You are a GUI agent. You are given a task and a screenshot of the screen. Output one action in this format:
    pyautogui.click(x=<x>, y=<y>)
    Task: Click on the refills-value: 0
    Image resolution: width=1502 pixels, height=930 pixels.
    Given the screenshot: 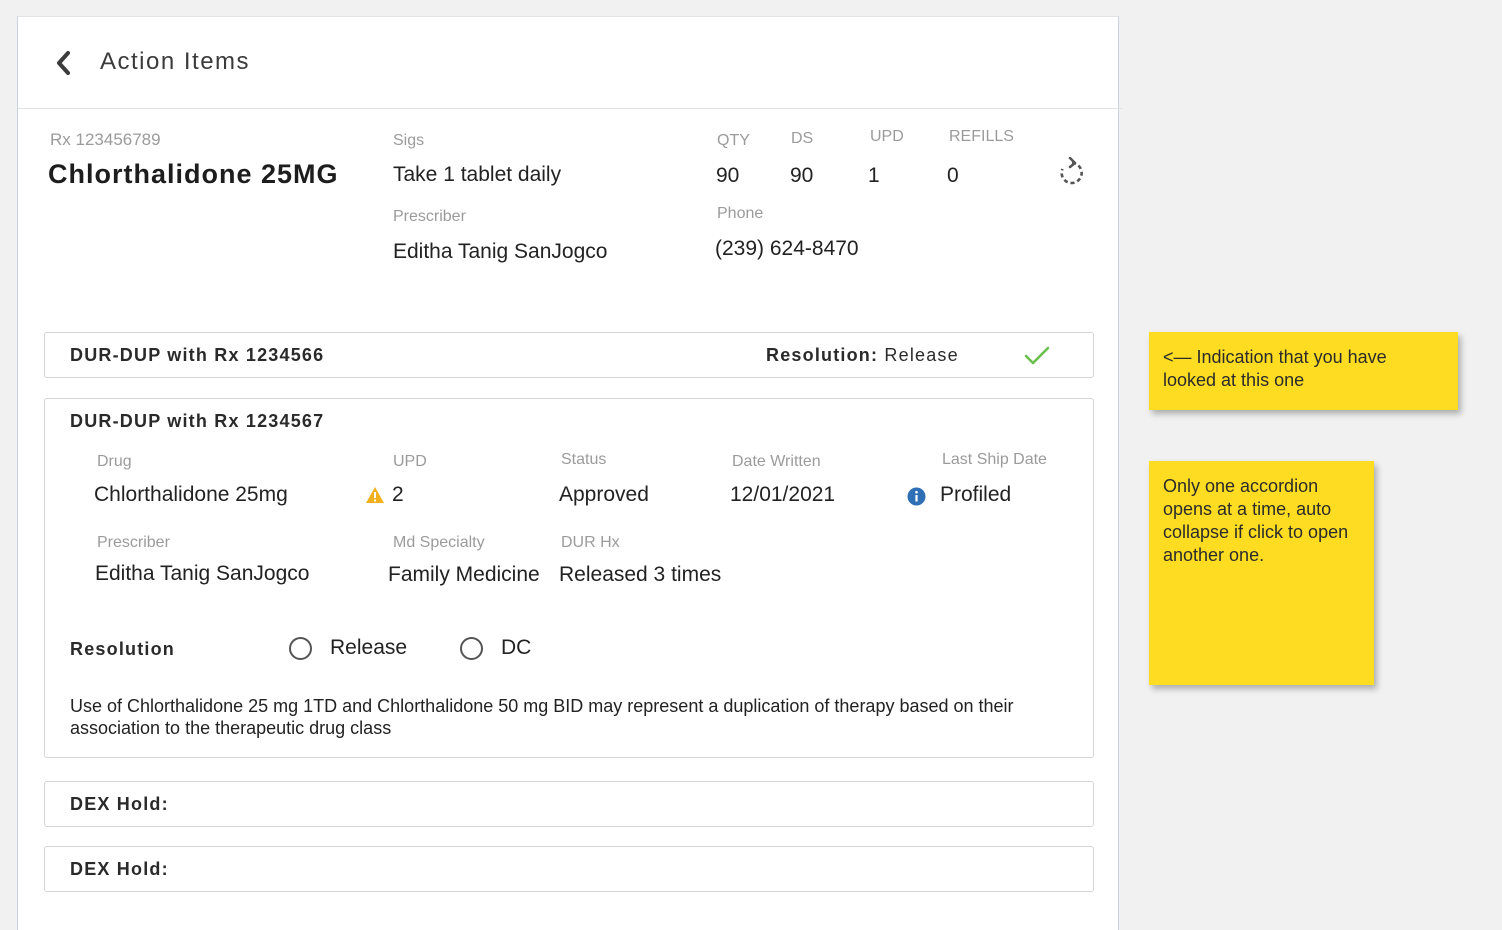 What is the action you would take?
    pyautogui.click(x=953, y=175)
    